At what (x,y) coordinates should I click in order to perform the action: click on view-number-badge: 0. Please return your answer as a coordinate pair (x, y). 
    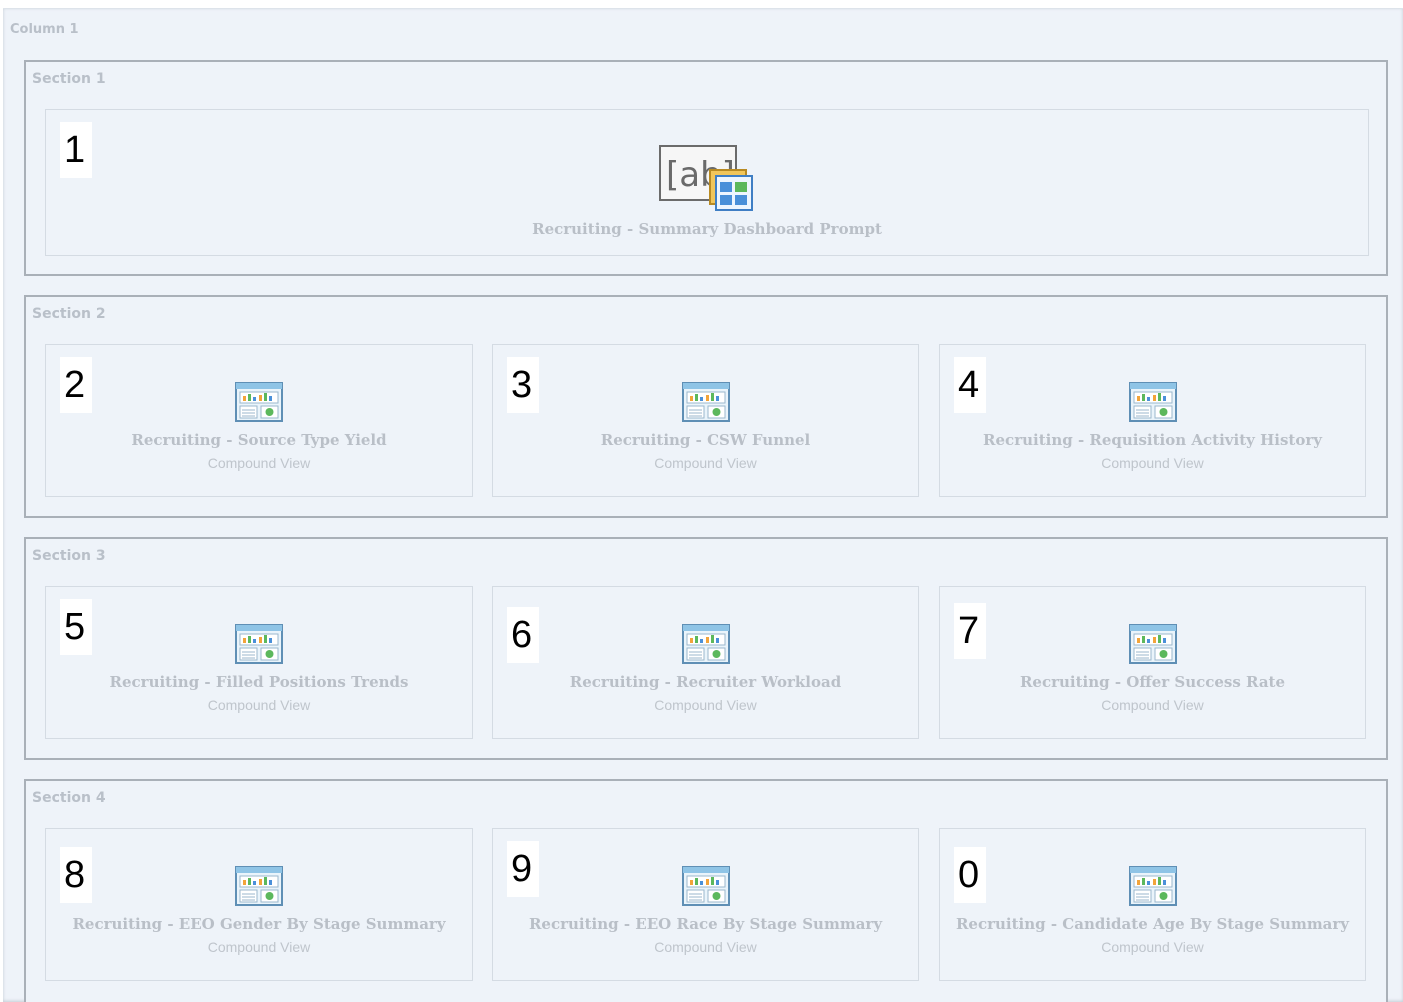
    Looking at the image, I should click on (970, 875).